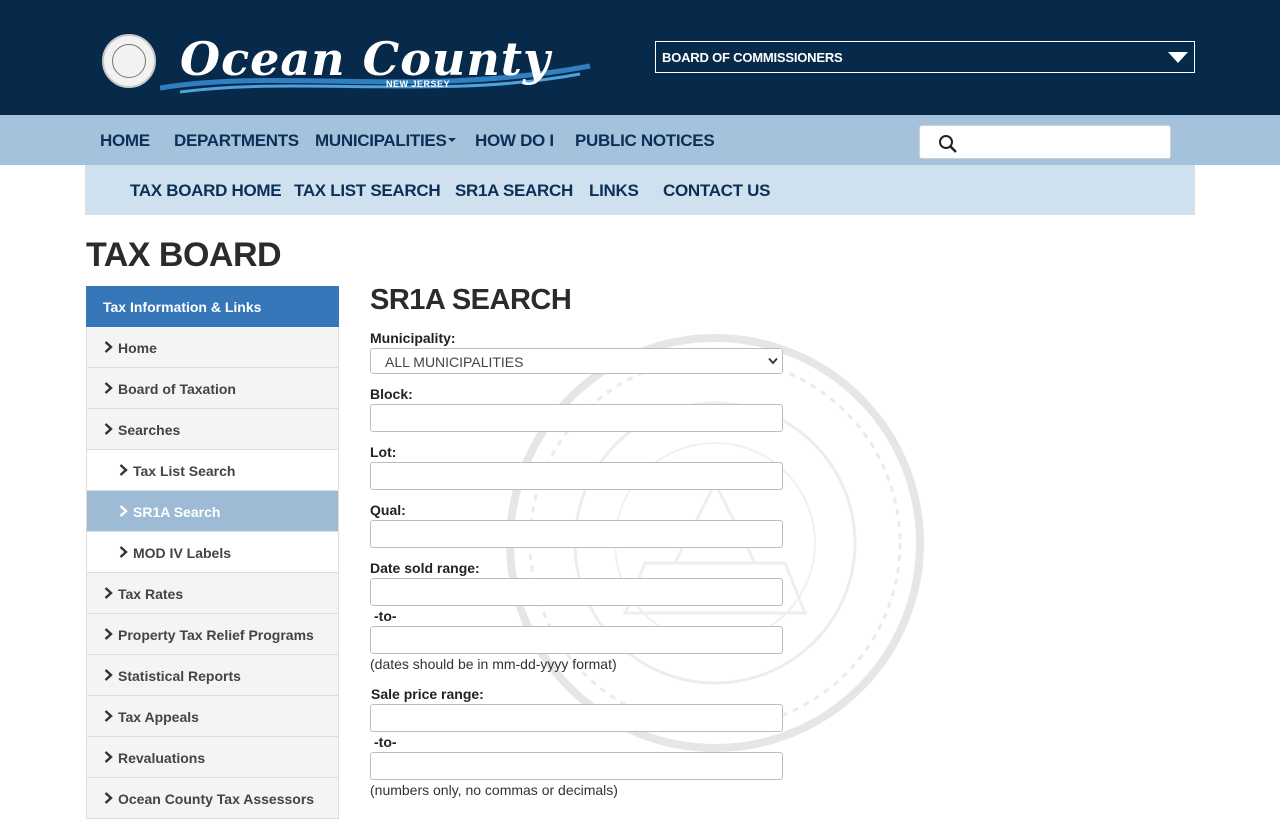 This screenshot has width=1280, height=819. Describe the element at coordinates (614, 191) in the screenshot. I see `subnav-links: LINKS` at that location.